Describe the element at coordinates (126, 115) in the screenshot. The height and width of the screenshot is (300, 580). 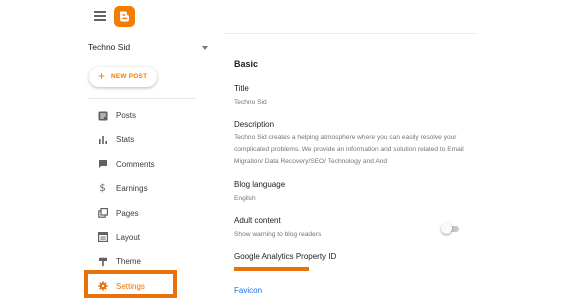
I see `sidebar-item-label: Posts` at that location.